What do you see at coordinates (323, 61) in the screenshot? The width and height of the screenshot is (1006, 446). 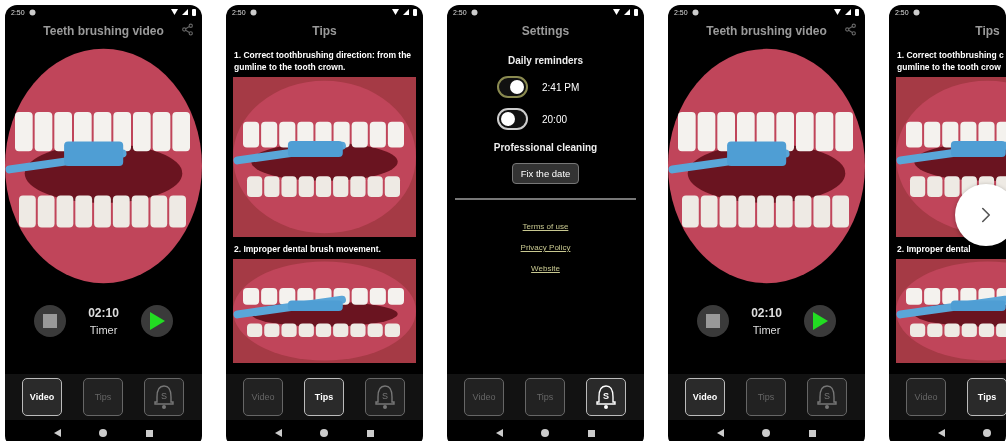 I see `tip-text: 1. Correct toothbrushing direction: from the gumline to the tooth crown.` at bounding box center [323, 61].